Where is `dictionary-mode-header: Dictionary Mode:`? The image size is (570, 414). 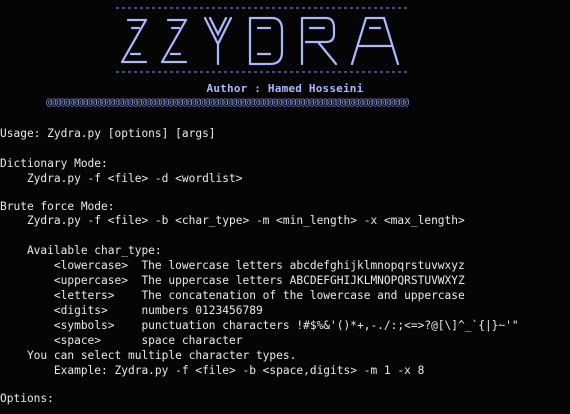 dictionary-mode-header: Dictionary Mode: is located at coordinates (54, 163).